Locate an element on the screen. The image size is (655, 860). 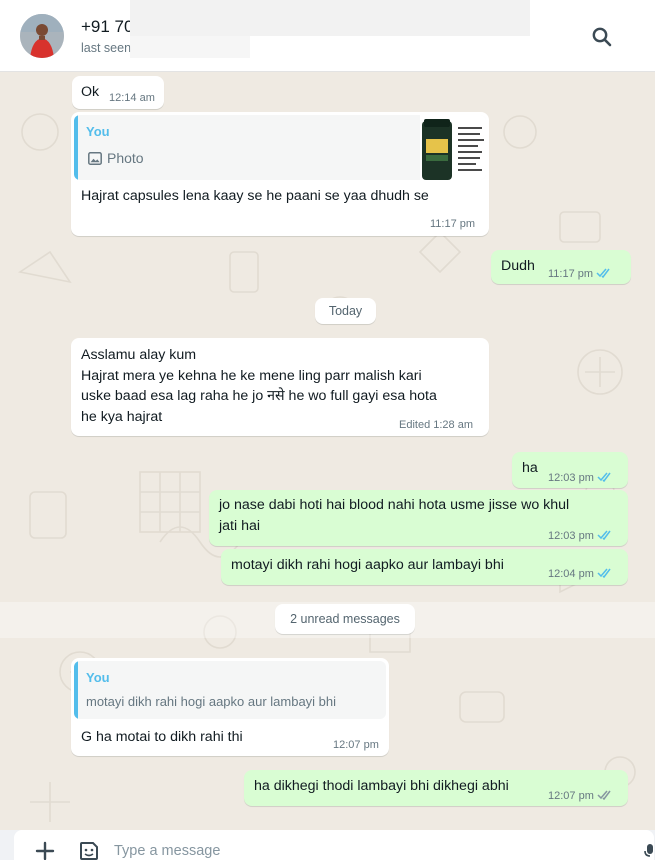
chat-header: +91 70 last seen is located at coordinates (327, 36).